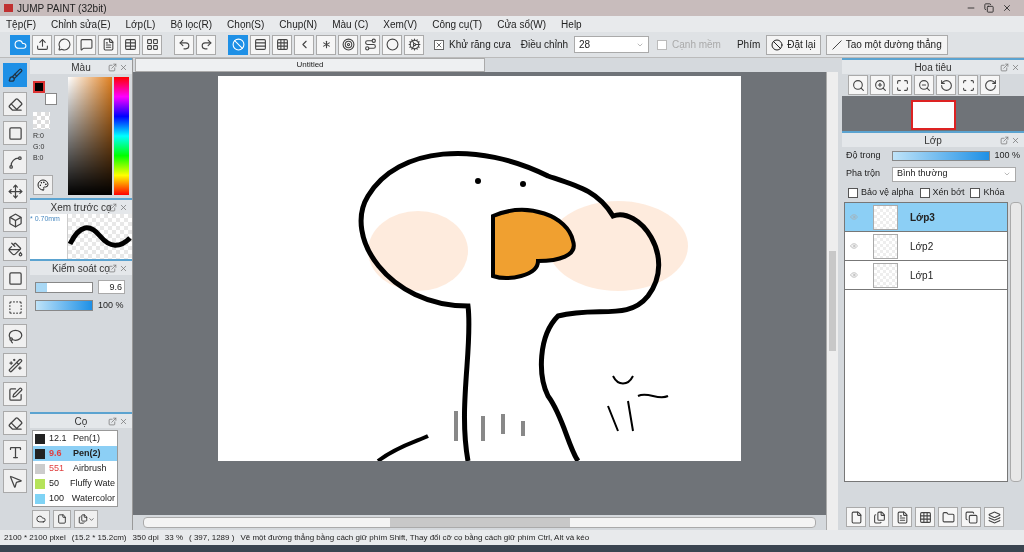  What do you see at coordinates (832, 301) in the screenshot?
I see `vertical-scrollbar` at bounding box center [832, 301].